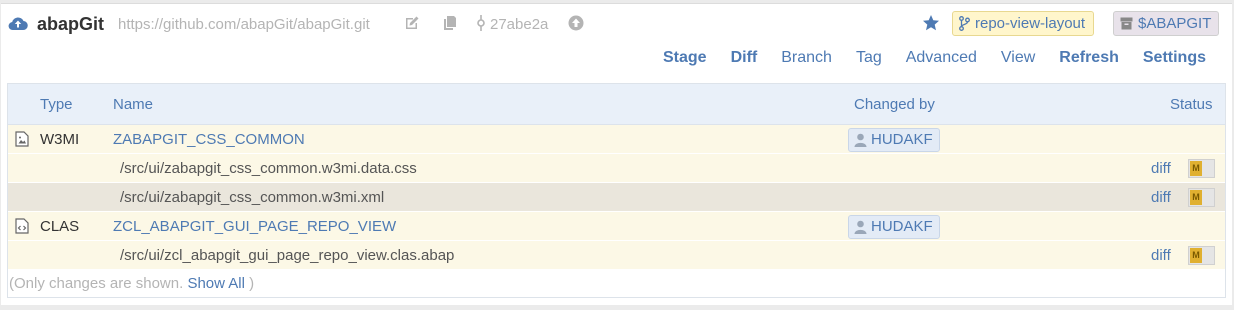 The width and height of the screenshot is (1234, 310). Describe the element at coordinates (1174, 60) in the screenshot. I see `settings-link: Settings` at that location.